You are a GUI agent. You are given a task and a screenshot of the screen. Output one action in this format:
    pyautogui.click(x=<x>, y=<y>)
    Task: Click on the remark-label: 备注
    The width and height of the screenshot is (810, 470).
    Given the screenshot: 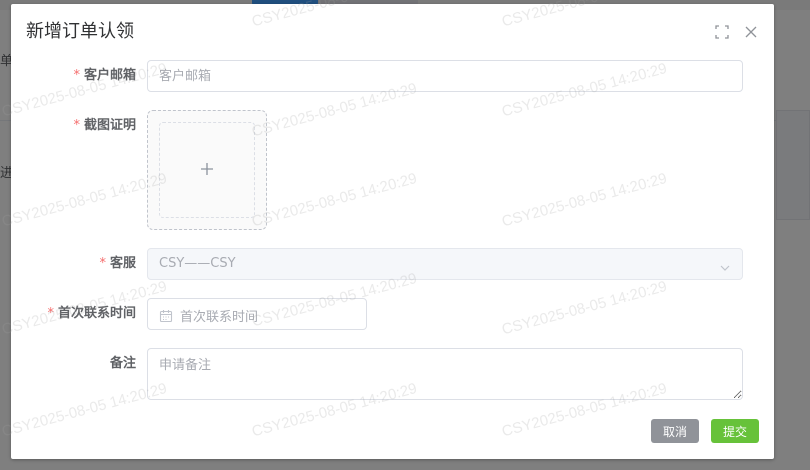 What is the action you would take?
    pyautogui.click(x=122, y=363)
    